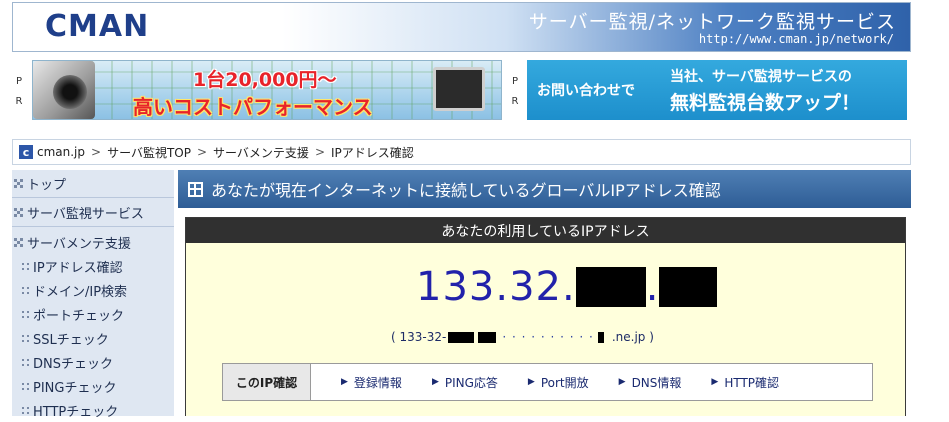 The width and height of the screenshot is (949, 422). I want to click on sidebar-item-ip-check: IPアドレス確認, so click(93, 266).